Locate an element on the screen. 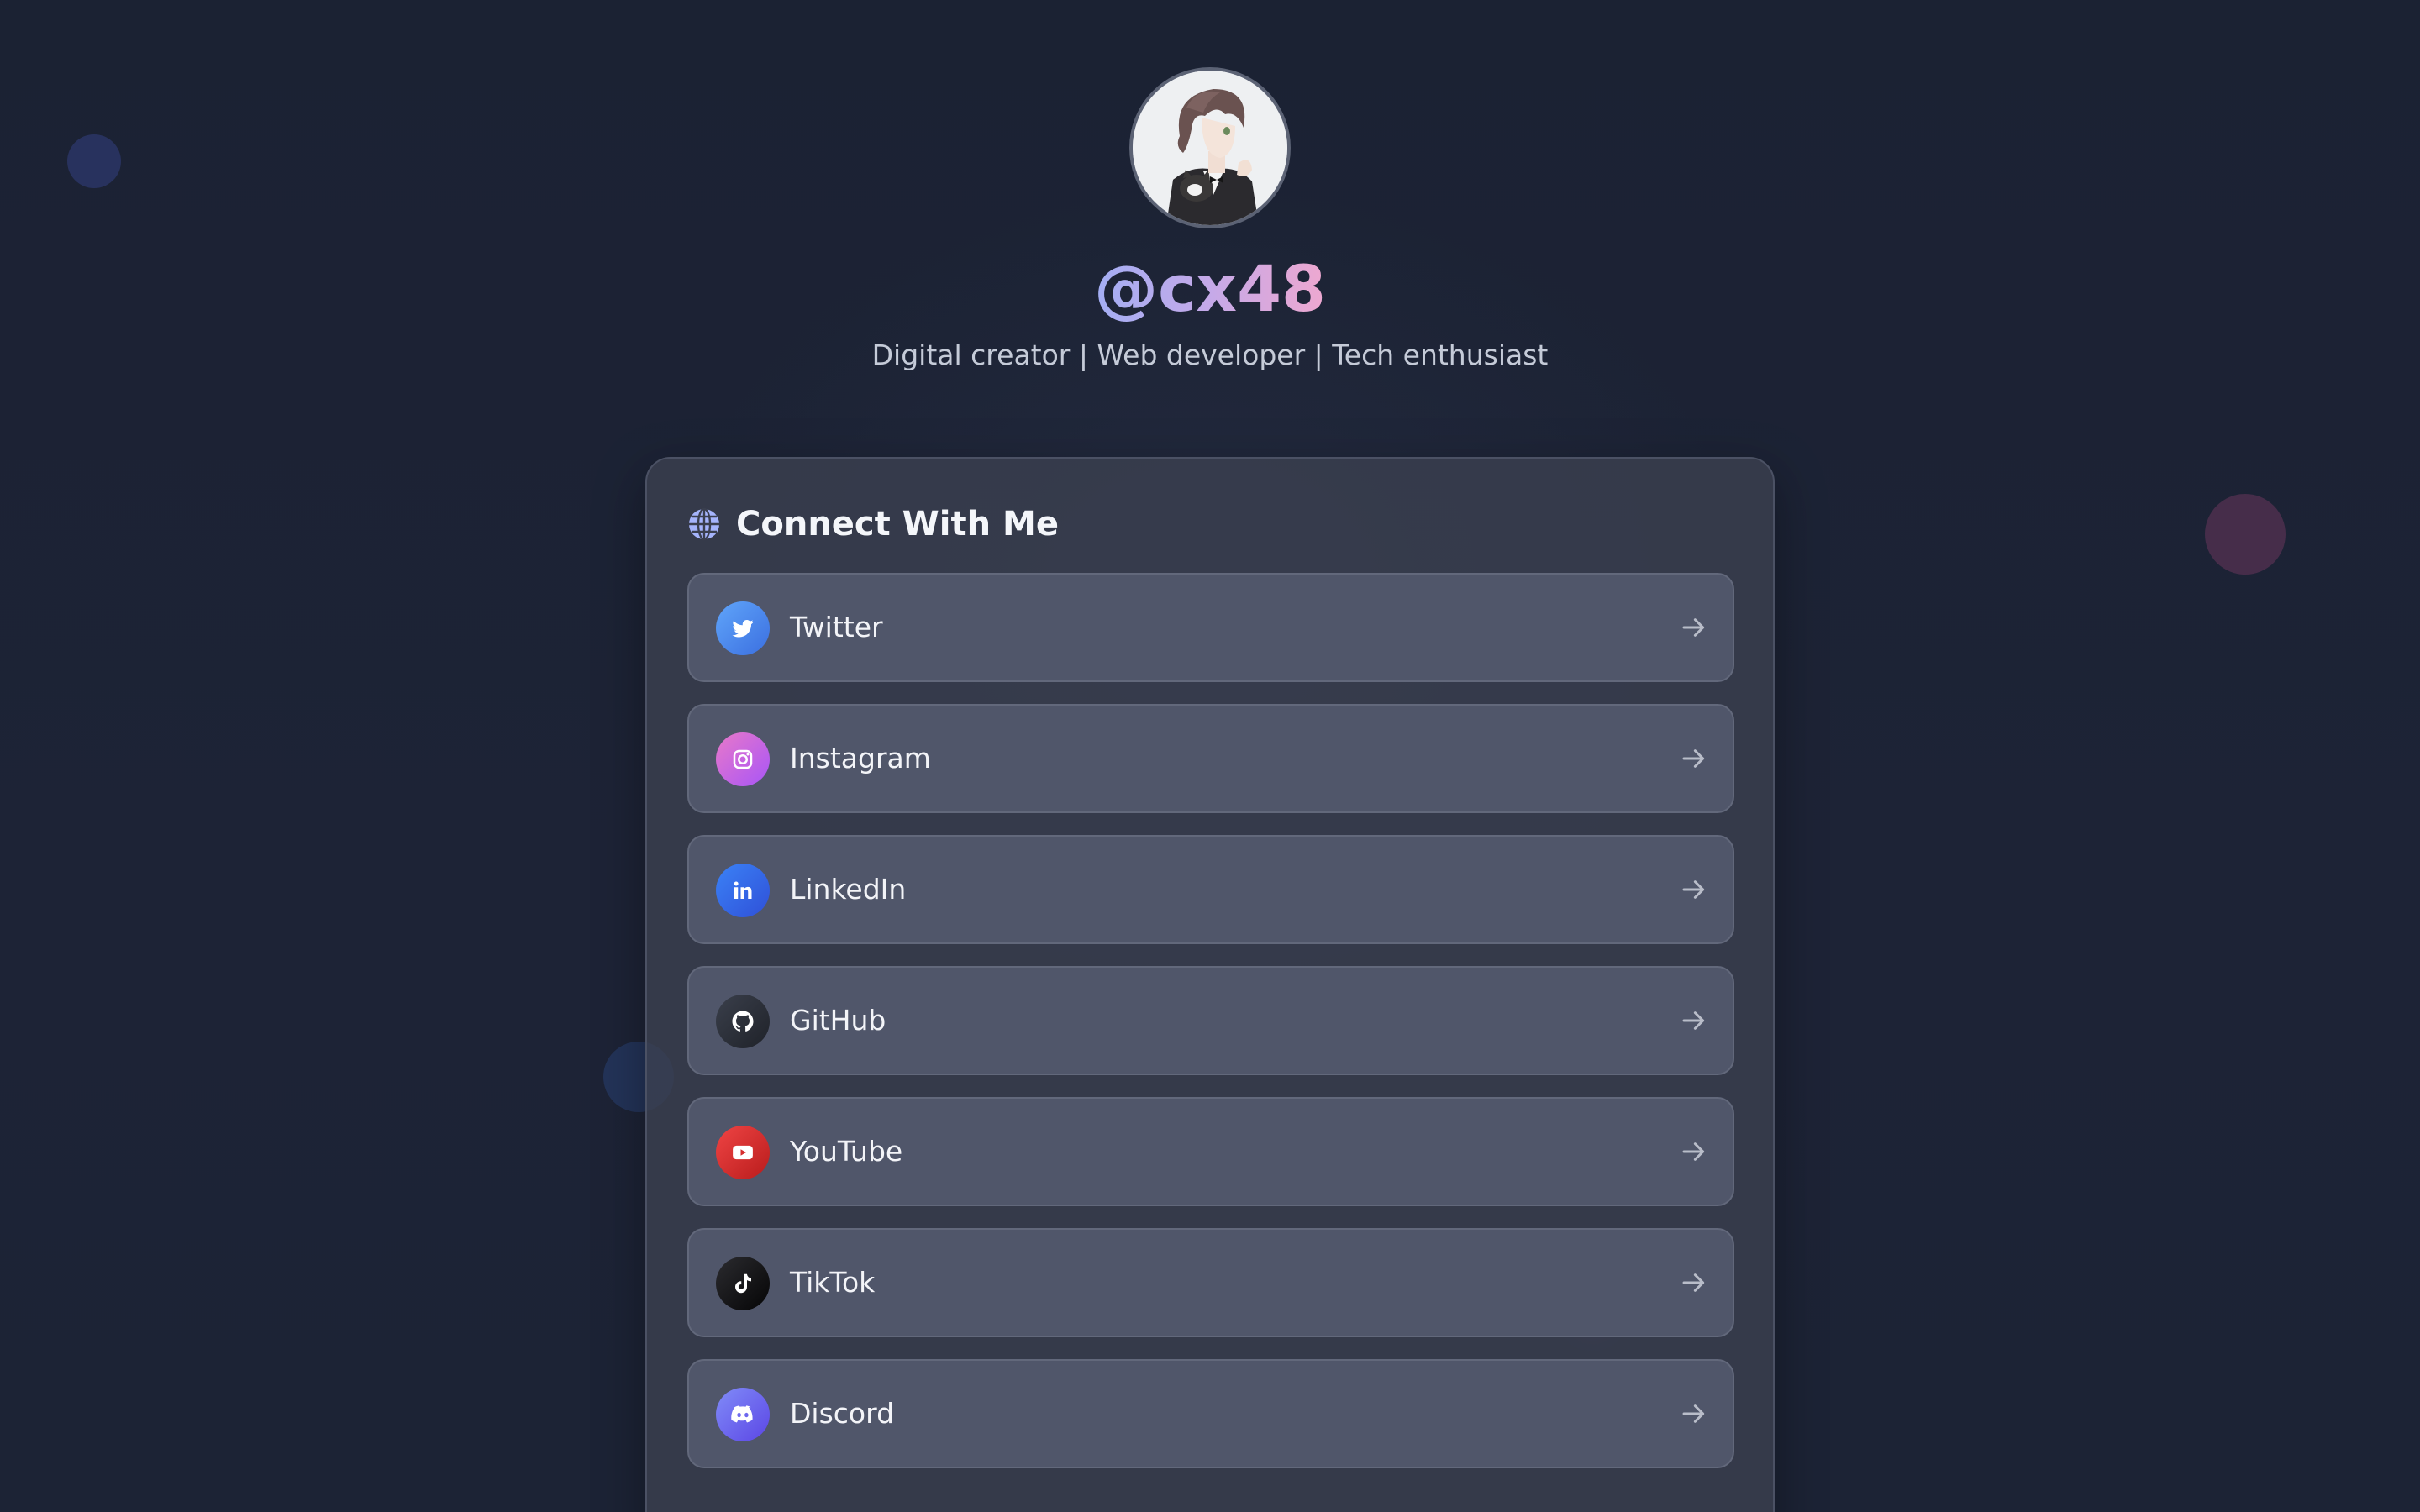 This screenshot has width=2420, height=1512. link-github: GitHub is located at coordinates (1210, 1020).